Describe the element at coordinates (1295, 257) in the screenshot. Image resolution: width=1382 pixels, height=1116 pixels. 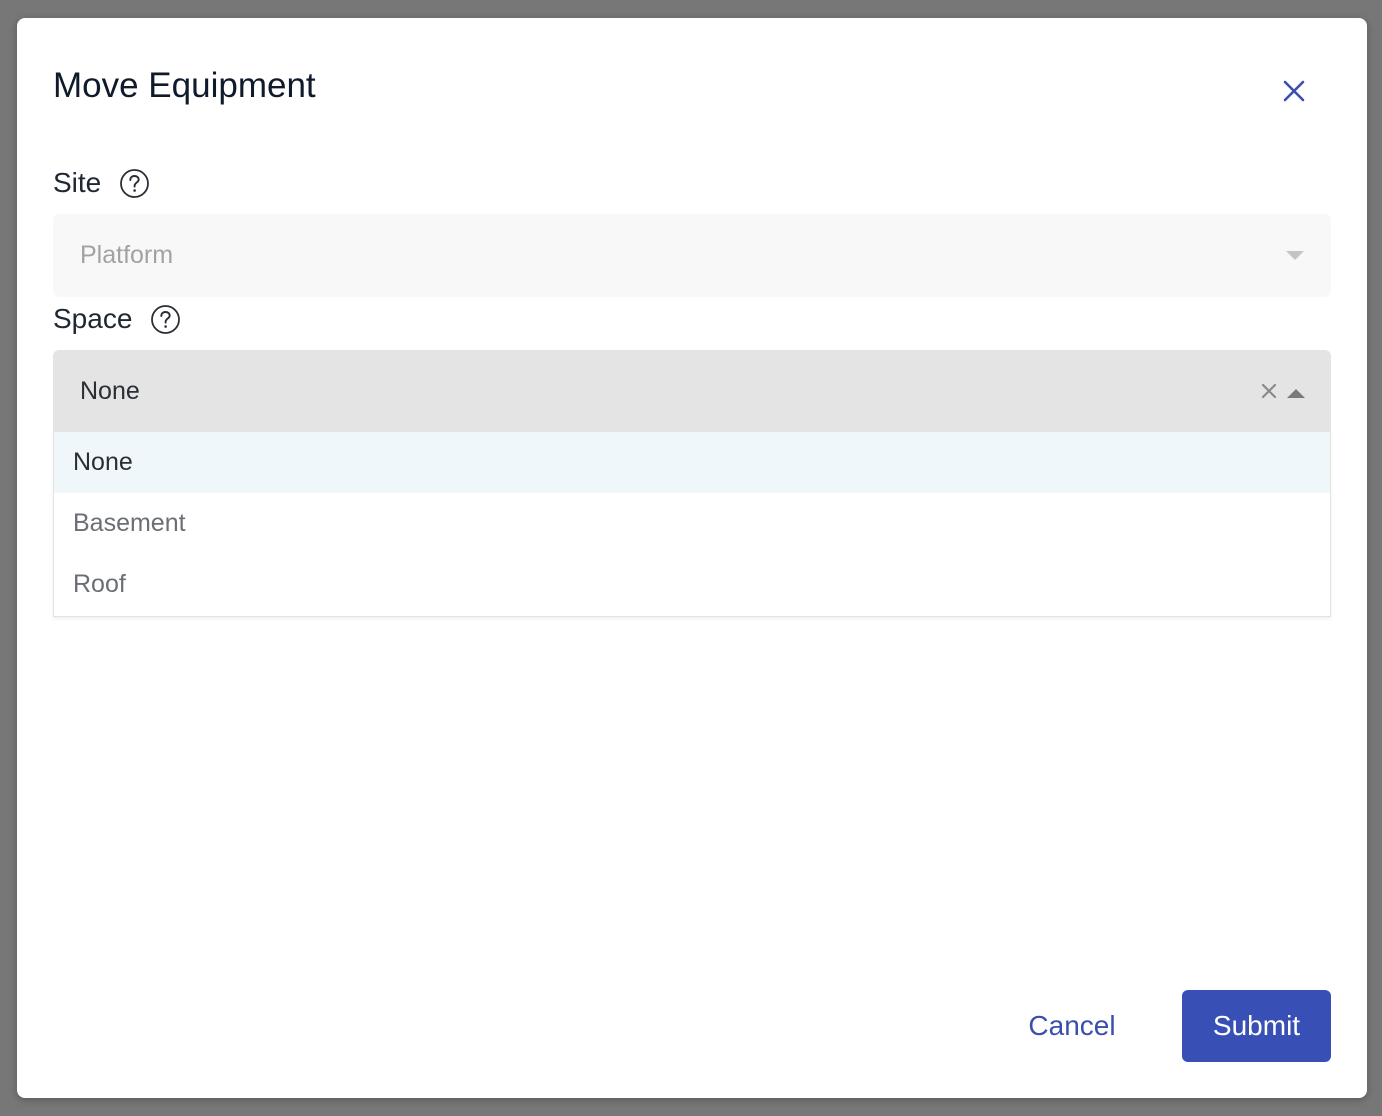
I see `chevron-down-icon` at that location.